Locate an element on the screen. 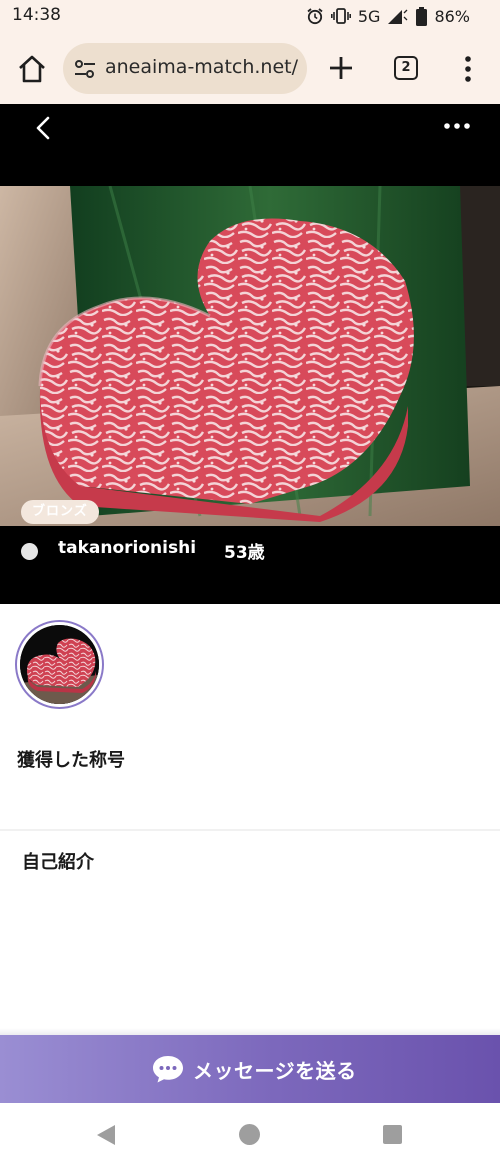 The height and width of the screenshot is (1166, 500). send-message-button: メッセージを送る is located at coordinates (250, 1069).